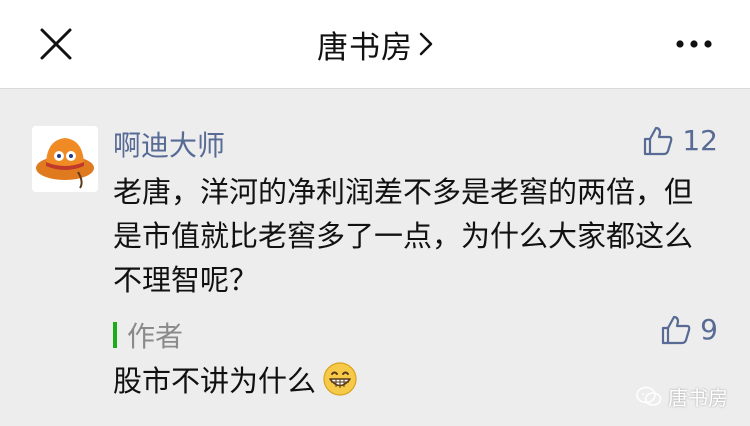 Image resolution: width=750 pixels, height=426 pixels. Describe the element at coordinates (698, 398) in the screenshot. I see `watermark-text: 唐书房` at that location.